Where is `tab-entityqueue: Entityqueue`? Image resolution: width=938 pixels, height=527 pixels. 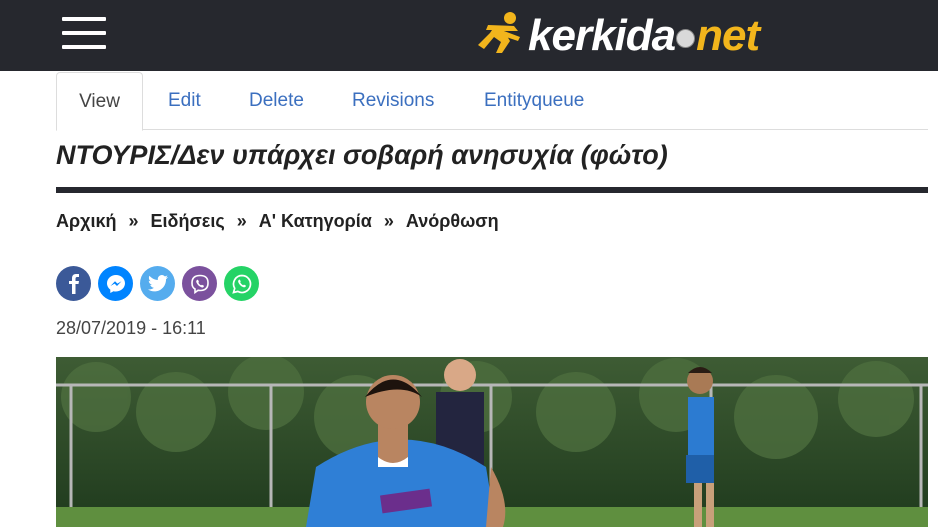
tab-entityqueue: Entityqueue is located at coordinates (534, 100).